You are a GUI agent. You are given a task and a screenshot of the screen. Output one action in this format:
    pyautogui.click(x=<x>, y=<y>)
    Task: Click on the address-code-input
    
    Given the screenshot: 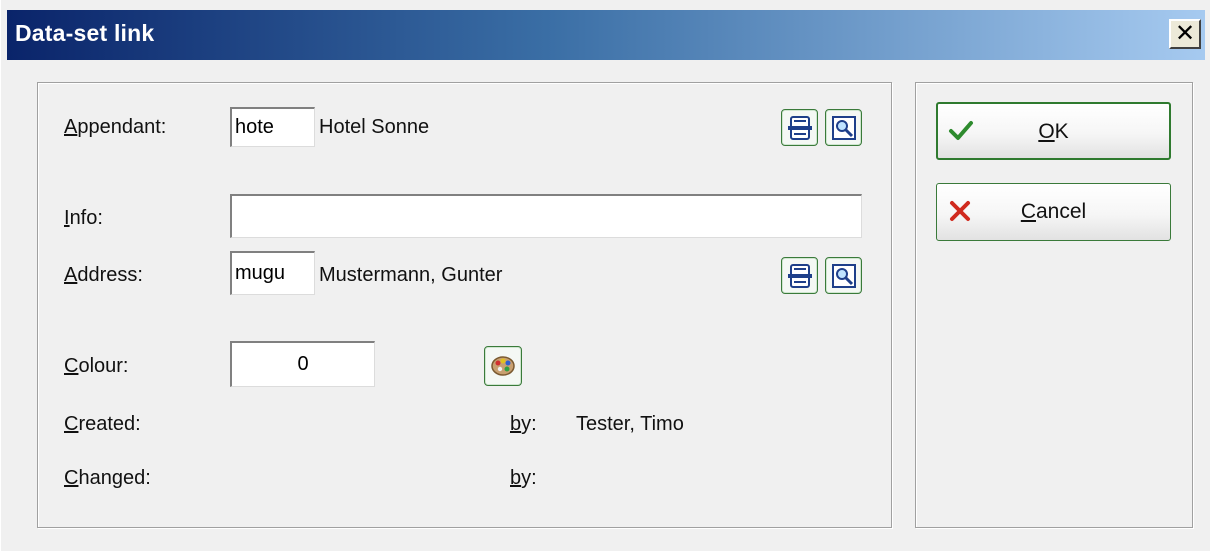 What is the action you would take?
    pyautogui.click(x=272, y=273)
    